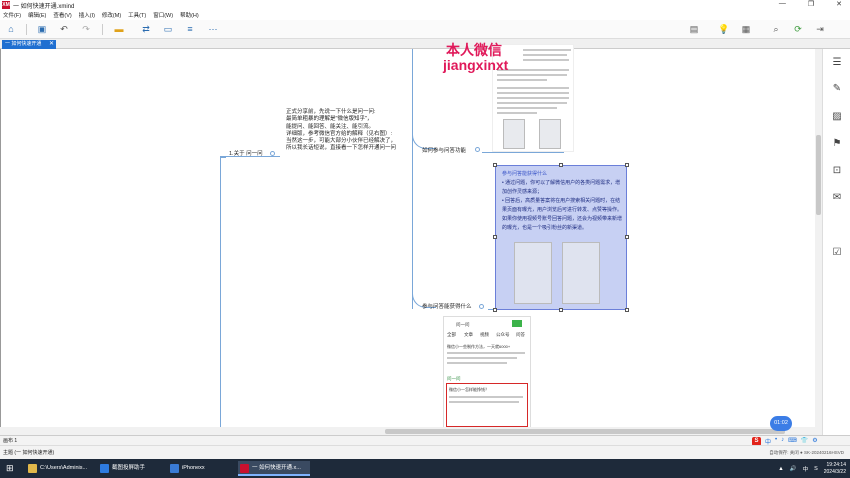 Image resolution: width=850 pixels, height=478 pixels. Describe the element at coordinates (213, 29) in the screenshot. I see `more-icon: ⋯` at that location.